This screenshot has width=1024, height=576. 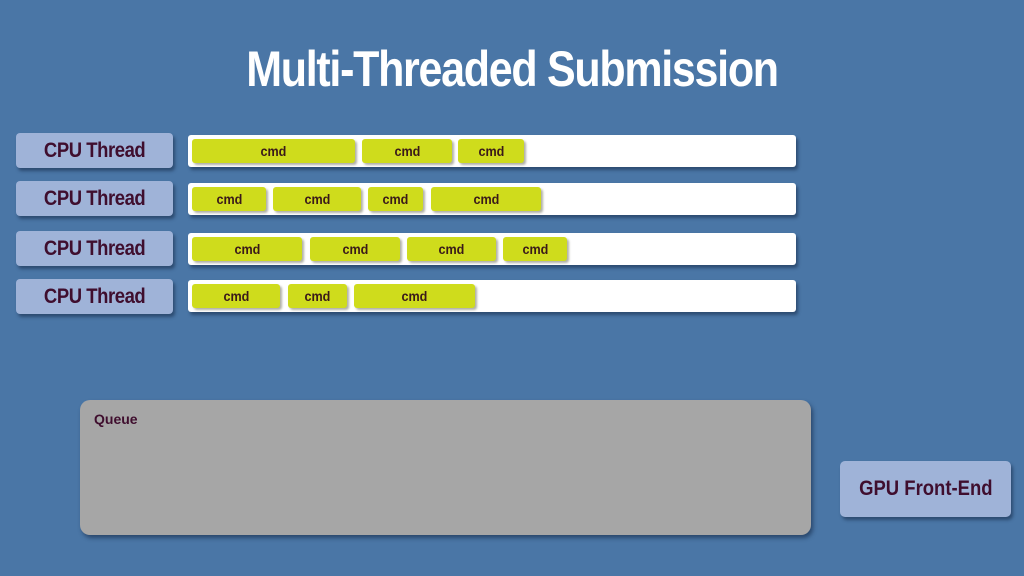 I want to click on cpu-thread-lane-3: cmd cmd cmd cmd, so click(x=492, y=249).